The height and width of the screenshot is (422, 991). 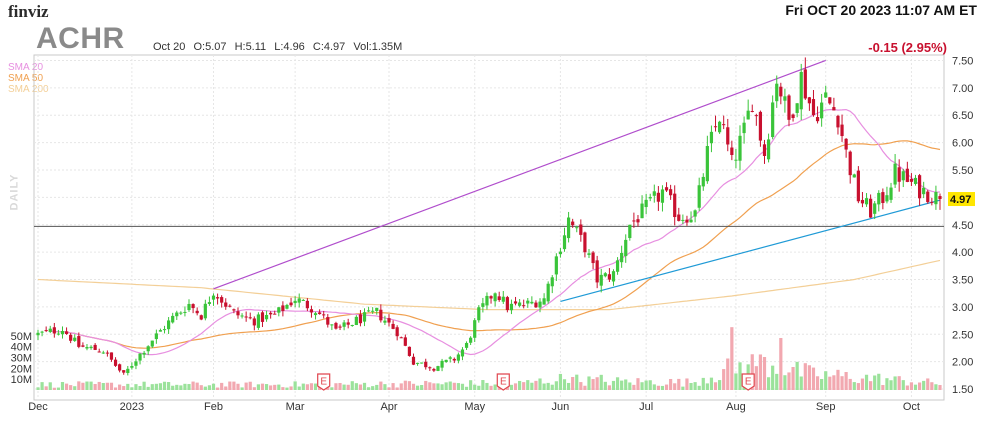 What do you see at coordinates (911, 407) in the screenshot?
I see `date-tick-label: Oct` at bounding box center [911, 407].